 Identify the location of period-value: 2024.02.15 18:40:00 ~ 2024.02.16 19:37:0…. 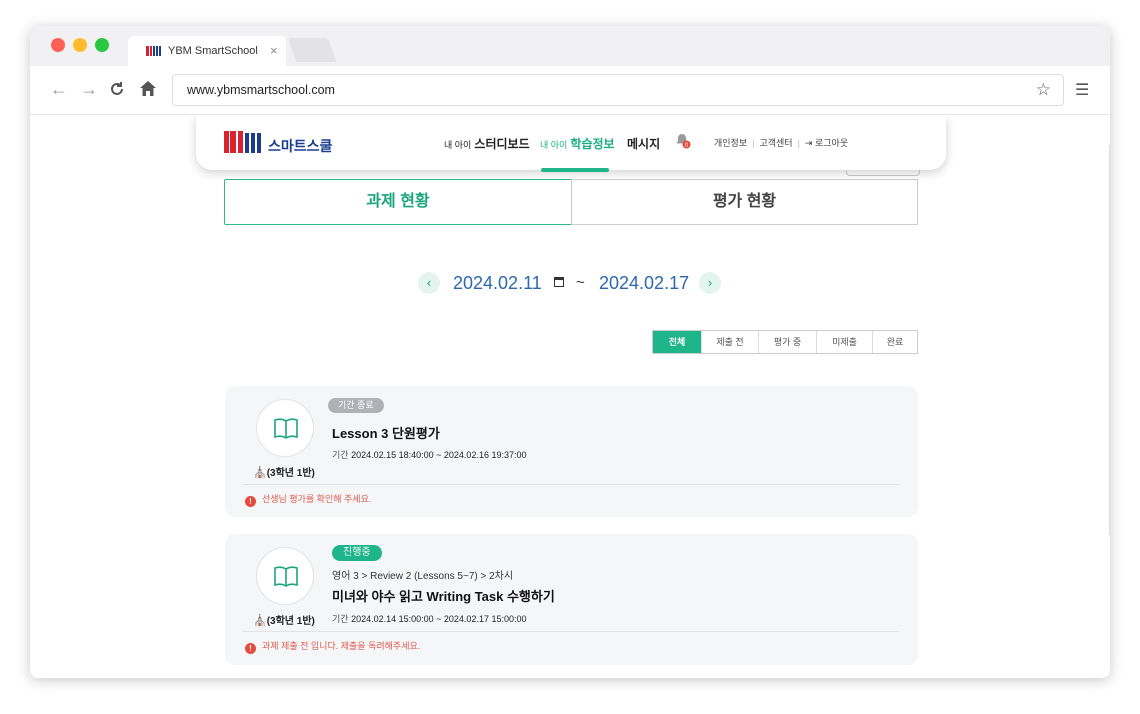
(439, 455).